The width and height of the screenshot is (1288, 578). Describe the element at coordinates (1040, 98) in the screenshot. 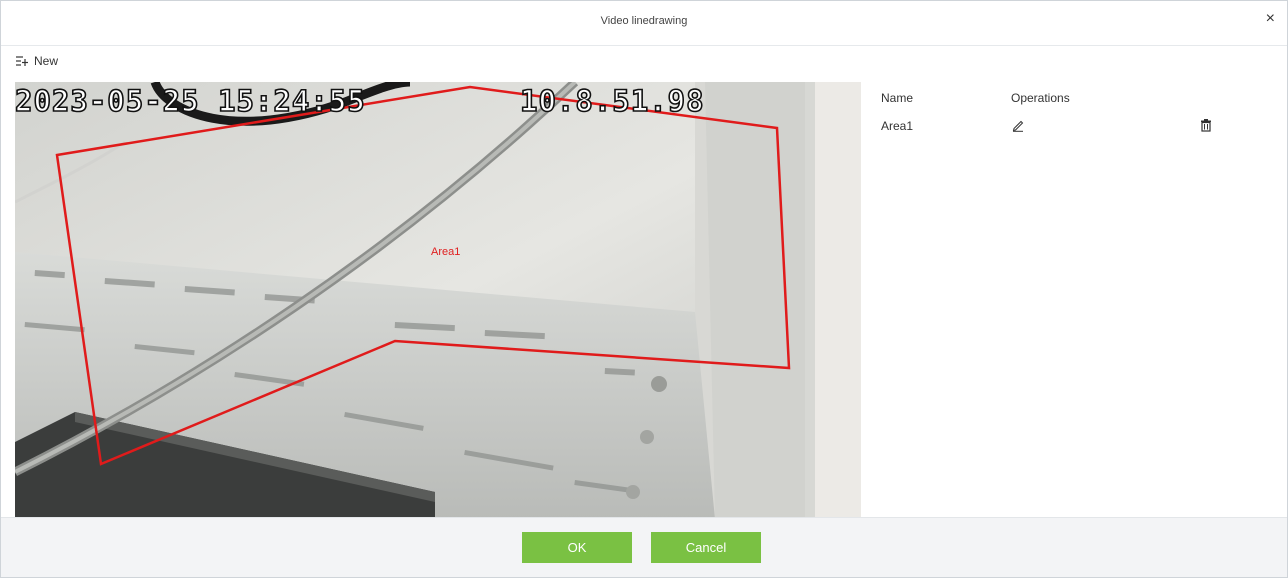

I see `column-header-operations: Operations` at that location.